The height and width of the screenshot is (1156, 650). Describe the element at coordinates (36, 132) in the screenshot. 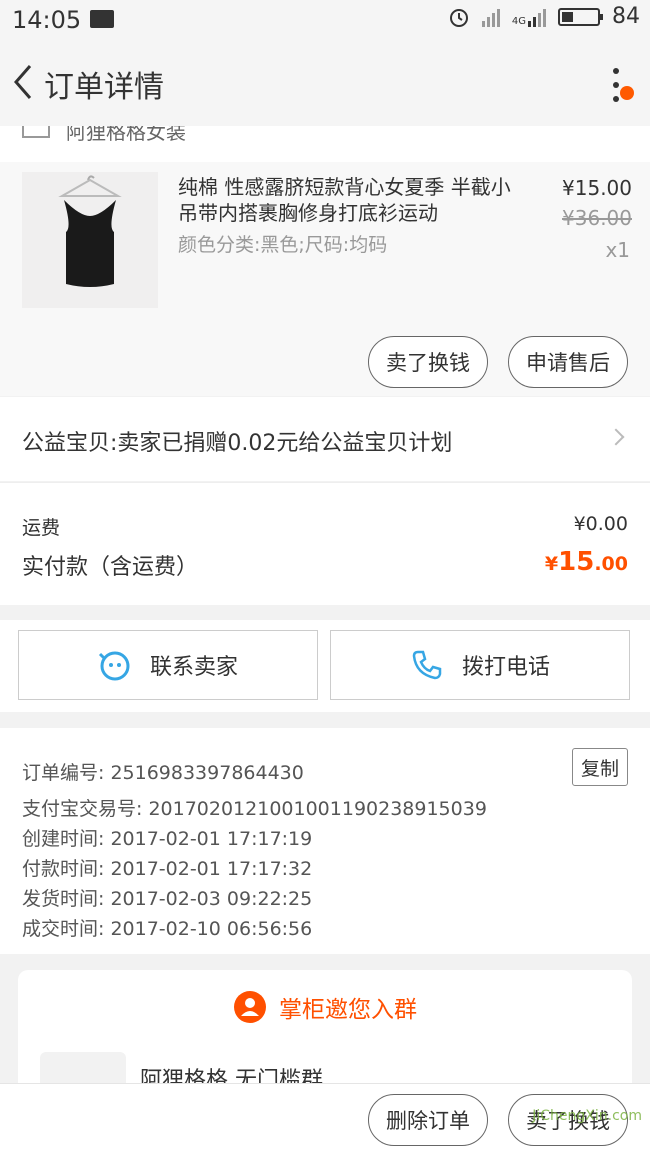

I see `shop-icon` at that location.